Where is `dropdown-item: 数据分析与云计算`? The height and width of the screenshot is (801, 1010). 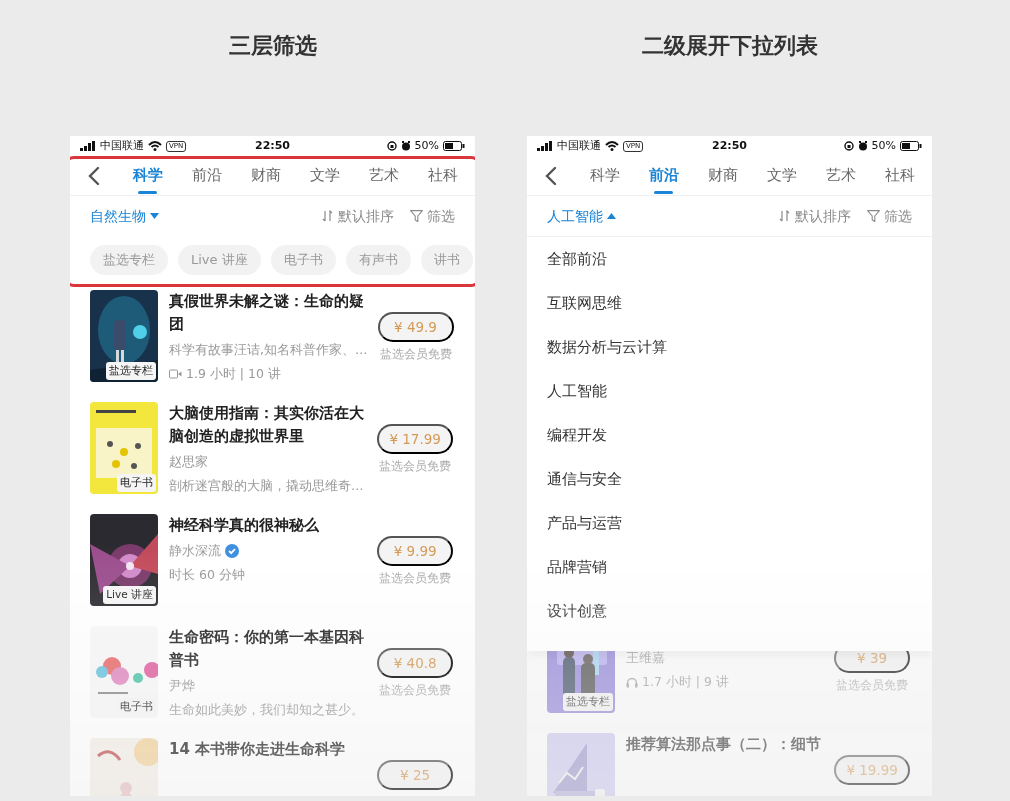
dropdown-item: 数据分析与云计算 is located at coordinates (729, 347).